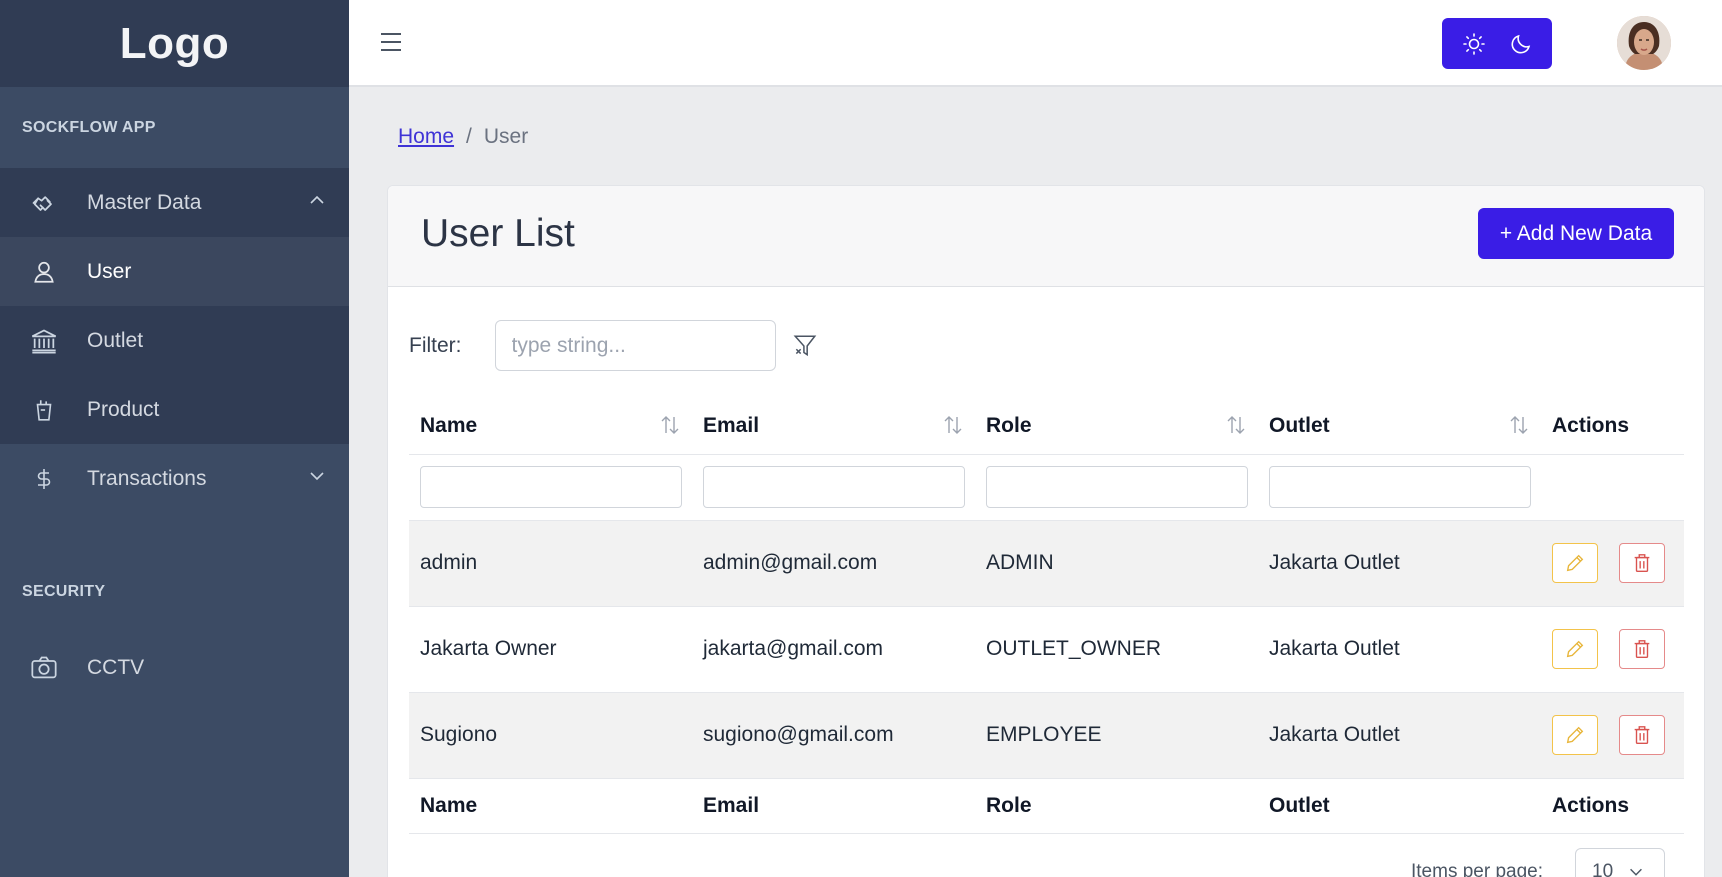 This screenshot has width=1722, height=877. What do you see at coordinates (550, 427) in the screenshot?
I see `column-header-name: Name` at bounding box center [550, 427].